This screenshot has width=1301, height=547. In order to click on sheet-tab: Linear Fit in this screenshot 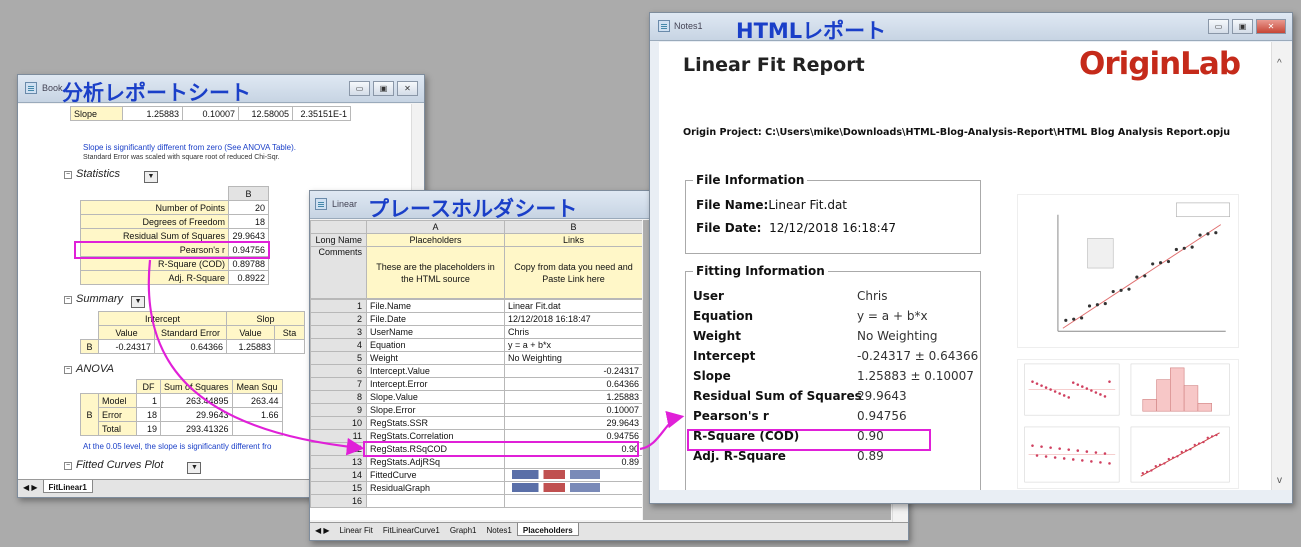, I will do `click(356, 529)`.